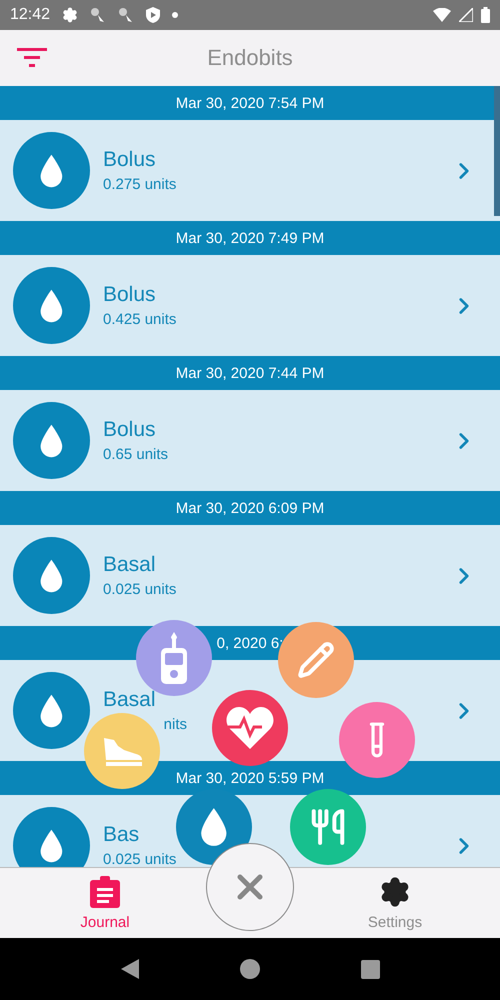 The width and height of the screenshot is (500, 1000). Describe the element at coordinates (250, 969) in the screenshot. I see `home-icon` at that location.